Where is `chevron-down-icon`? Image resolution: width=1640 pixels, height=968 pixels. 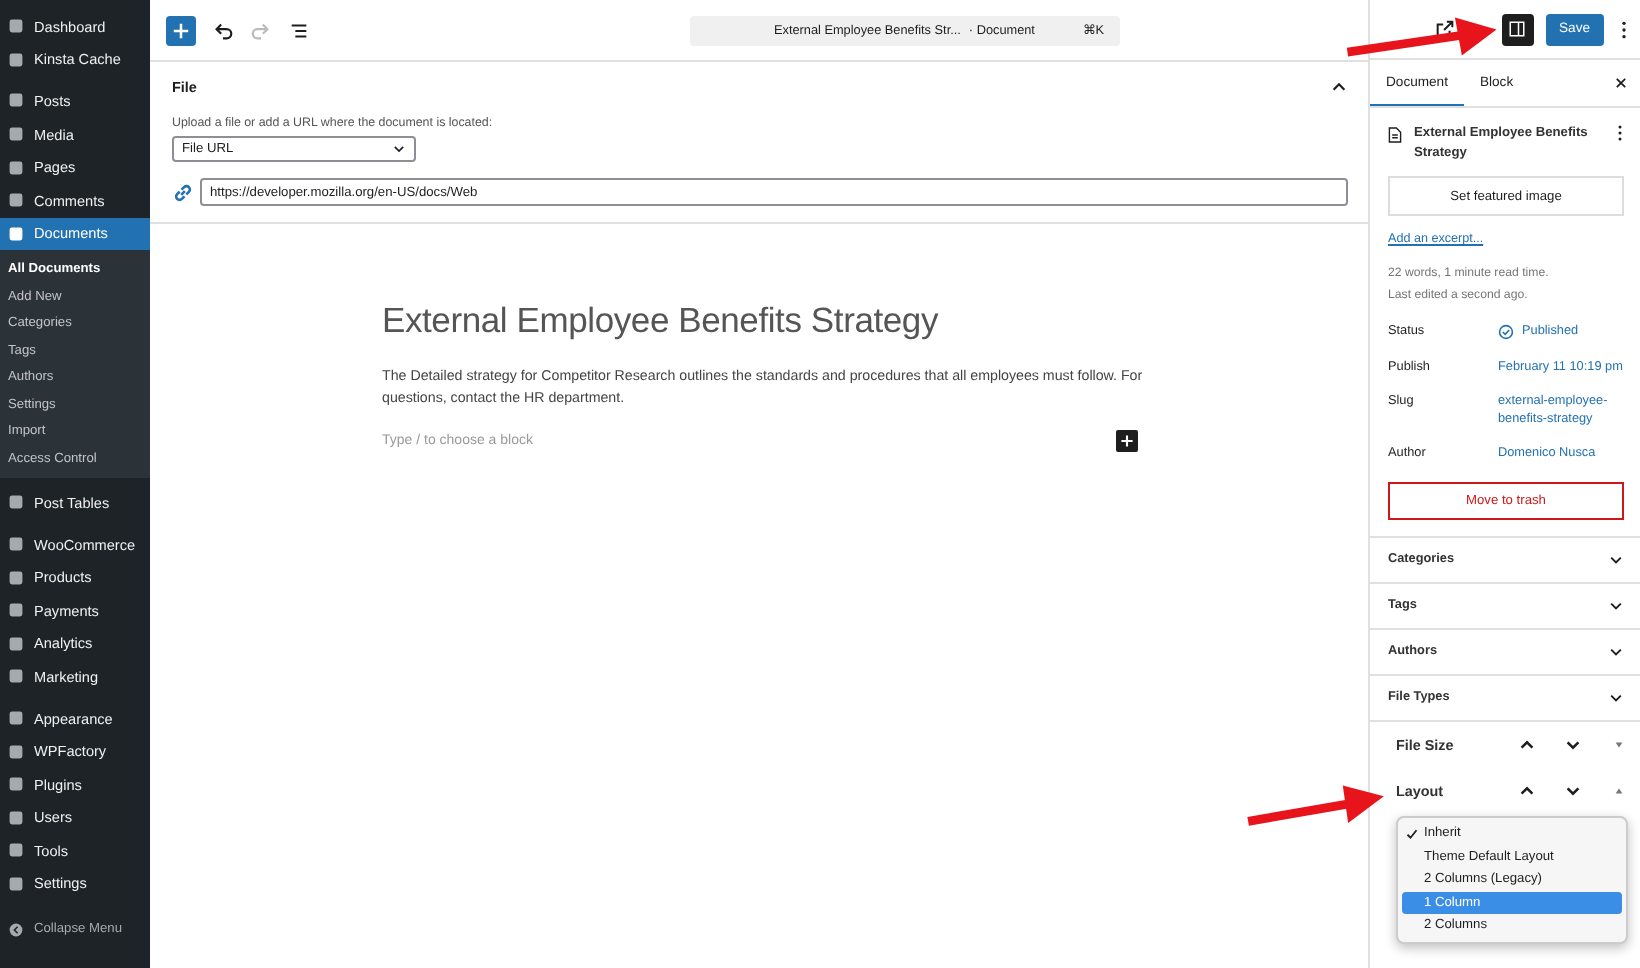
chevron-down-icon is located at coordinates (399, 149).